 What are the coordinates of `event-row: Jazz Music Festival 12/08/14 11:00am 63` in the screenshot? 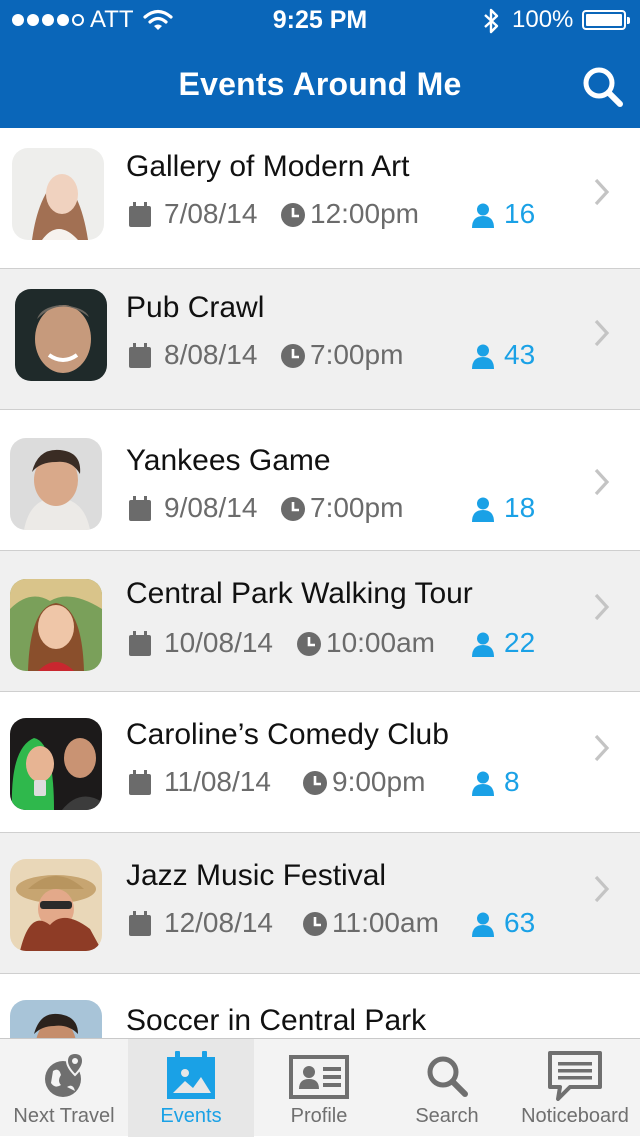 It's located at (320, 902).